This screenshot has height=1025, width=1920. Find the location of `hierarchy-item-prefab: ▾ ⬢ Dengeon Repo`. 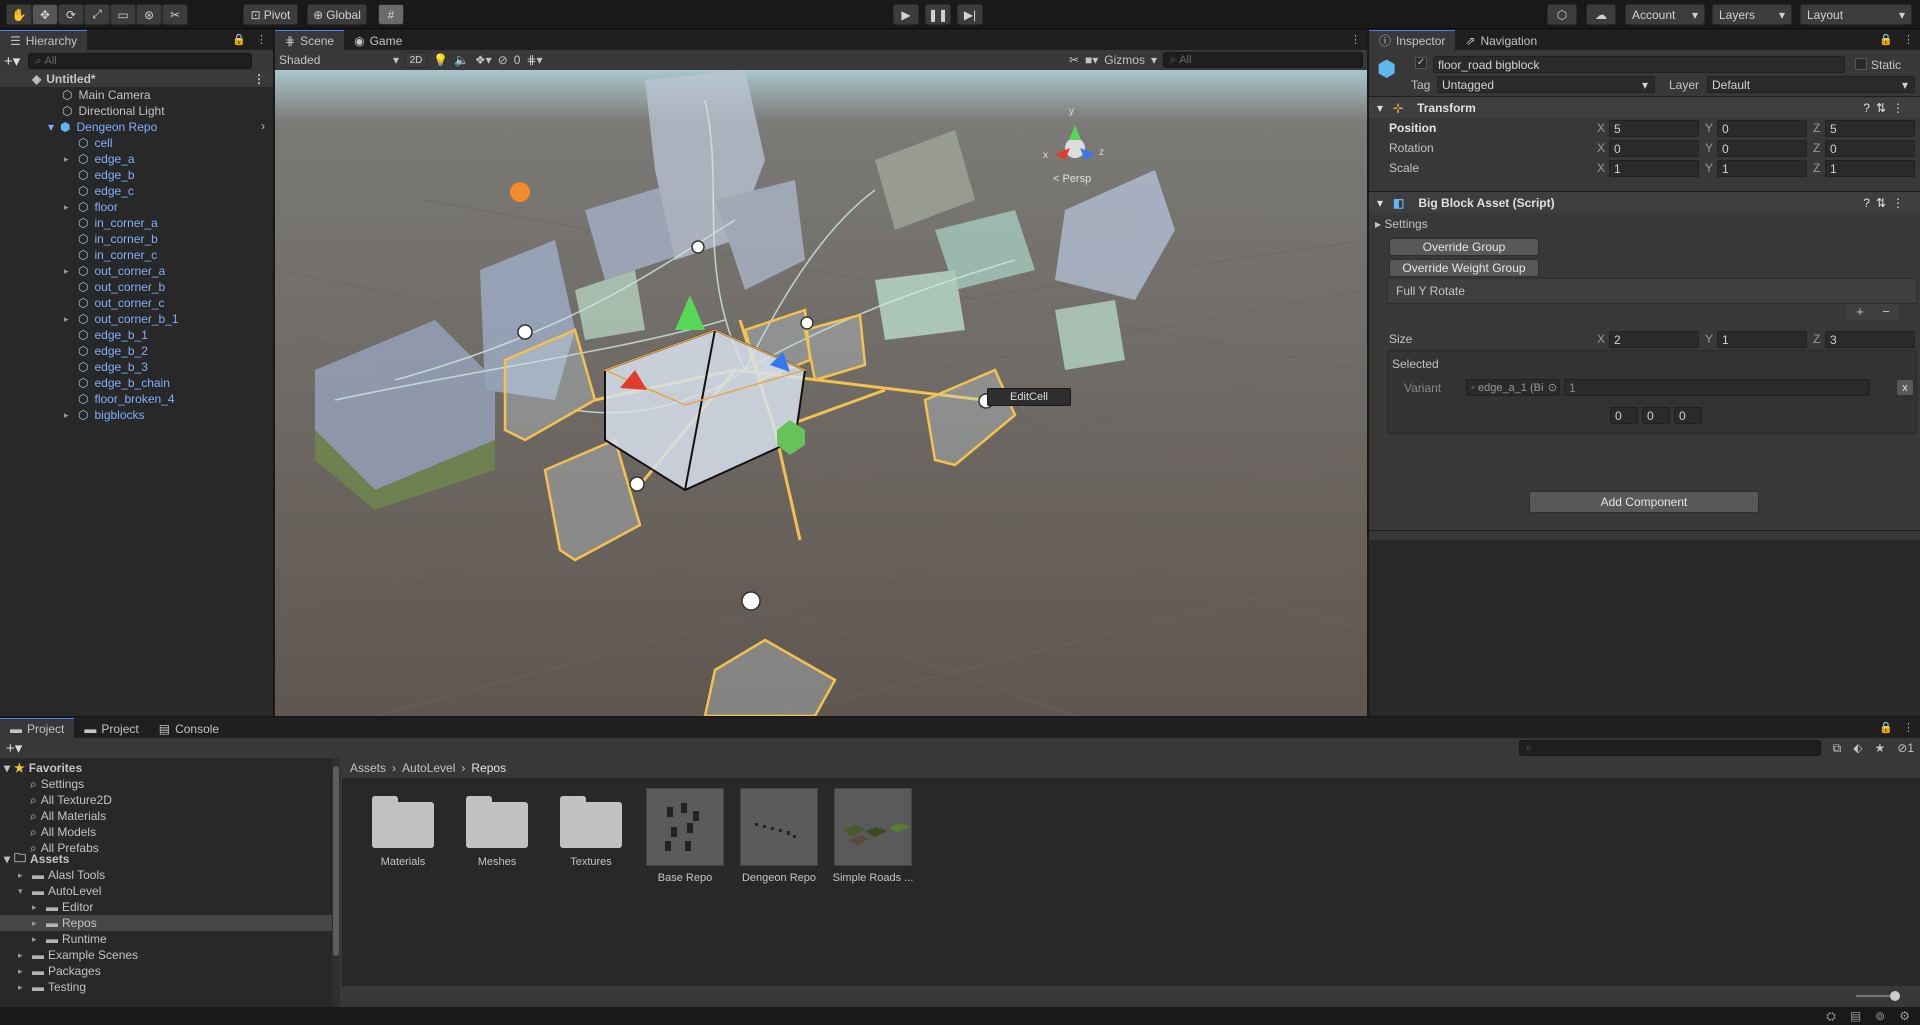

hierarchy-item-prefab: ▾ ⬢ Dengeon Repo is located at coordinates (102, 127).